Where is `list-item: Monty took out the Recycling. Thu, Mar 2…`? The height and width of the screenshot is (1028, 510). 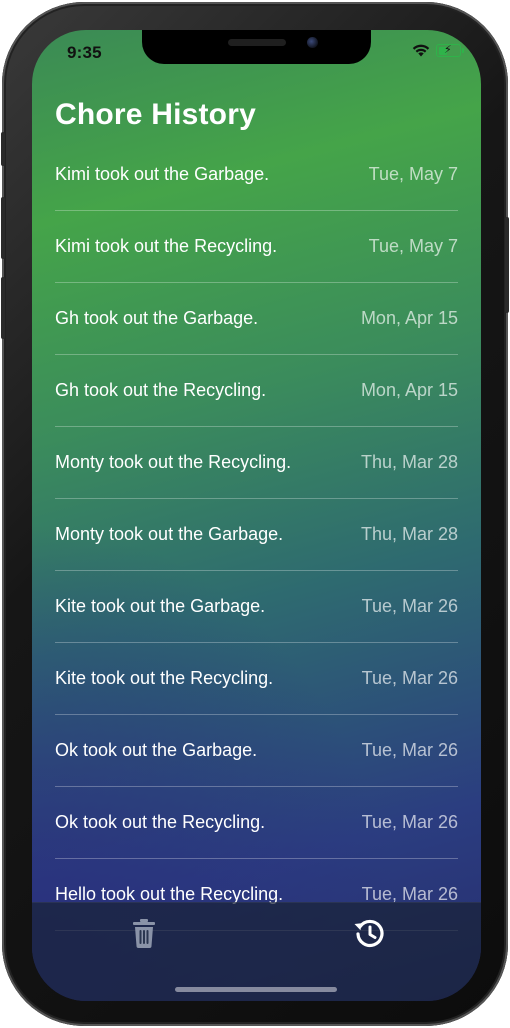 list-item: Monty took out the Recycling. Thu, Mar 2… is located at coordinates (256, 463).